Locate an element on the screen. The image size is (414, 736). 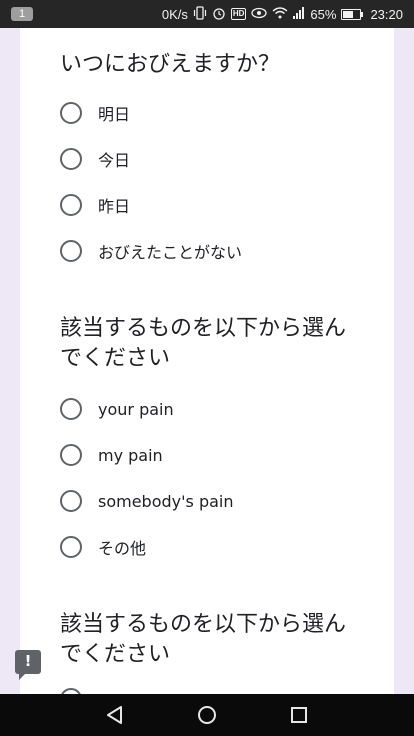
vibrate-icon is located at coordinates (200, 14).